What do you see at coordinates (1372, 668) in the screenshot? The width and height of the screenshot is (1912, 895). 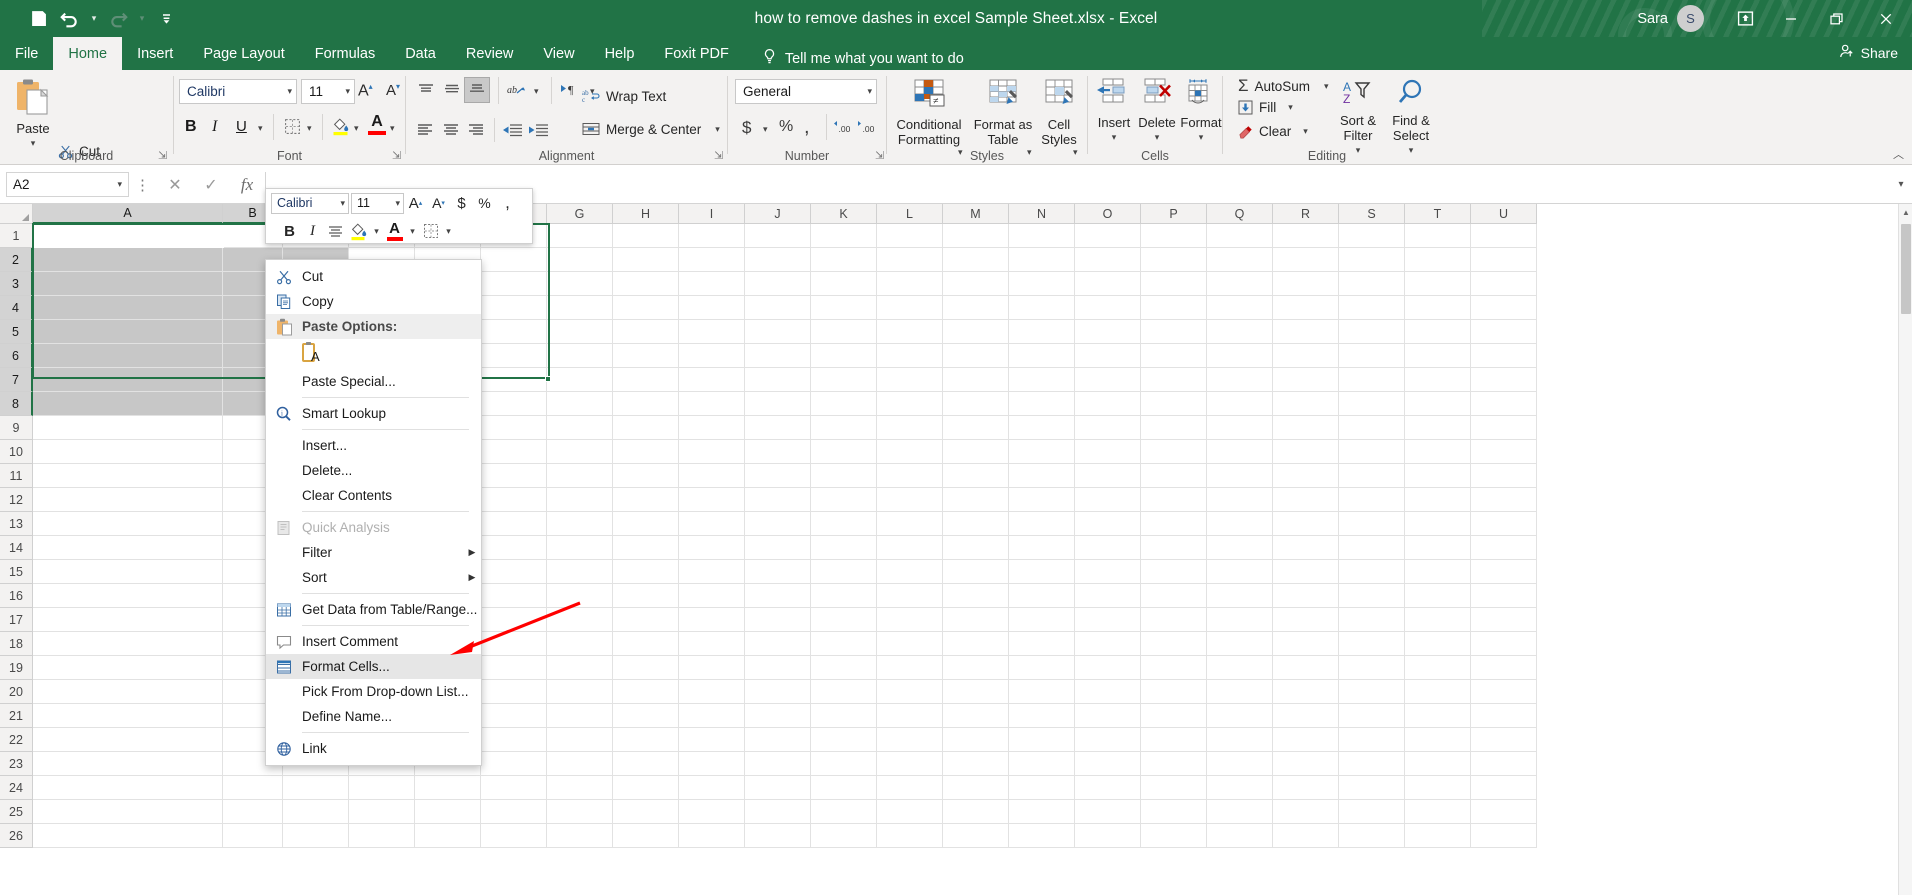 I see `cell-S19` at bounding box center [1372, 668].